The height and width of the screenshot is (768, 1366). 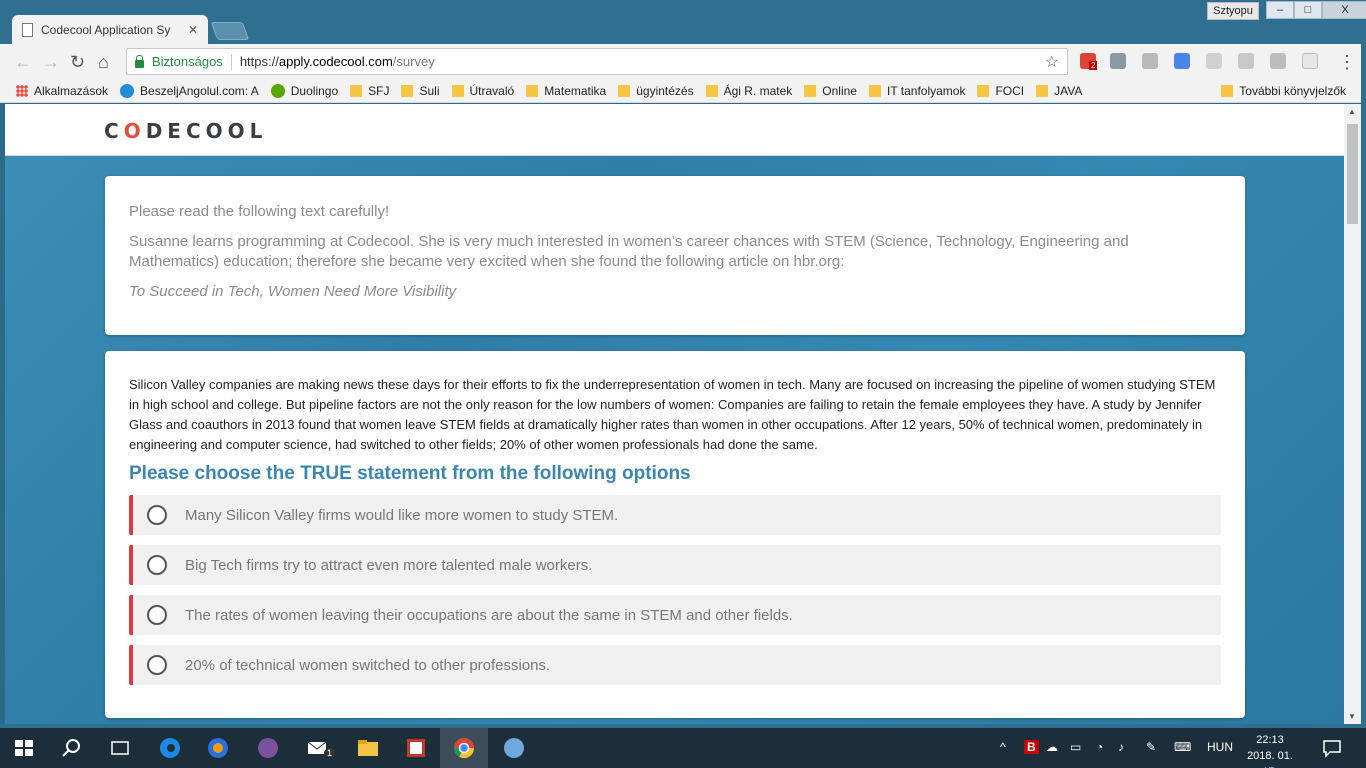 I want to click on gmail-extension-icon: 2, so click(x=1089, y=61).